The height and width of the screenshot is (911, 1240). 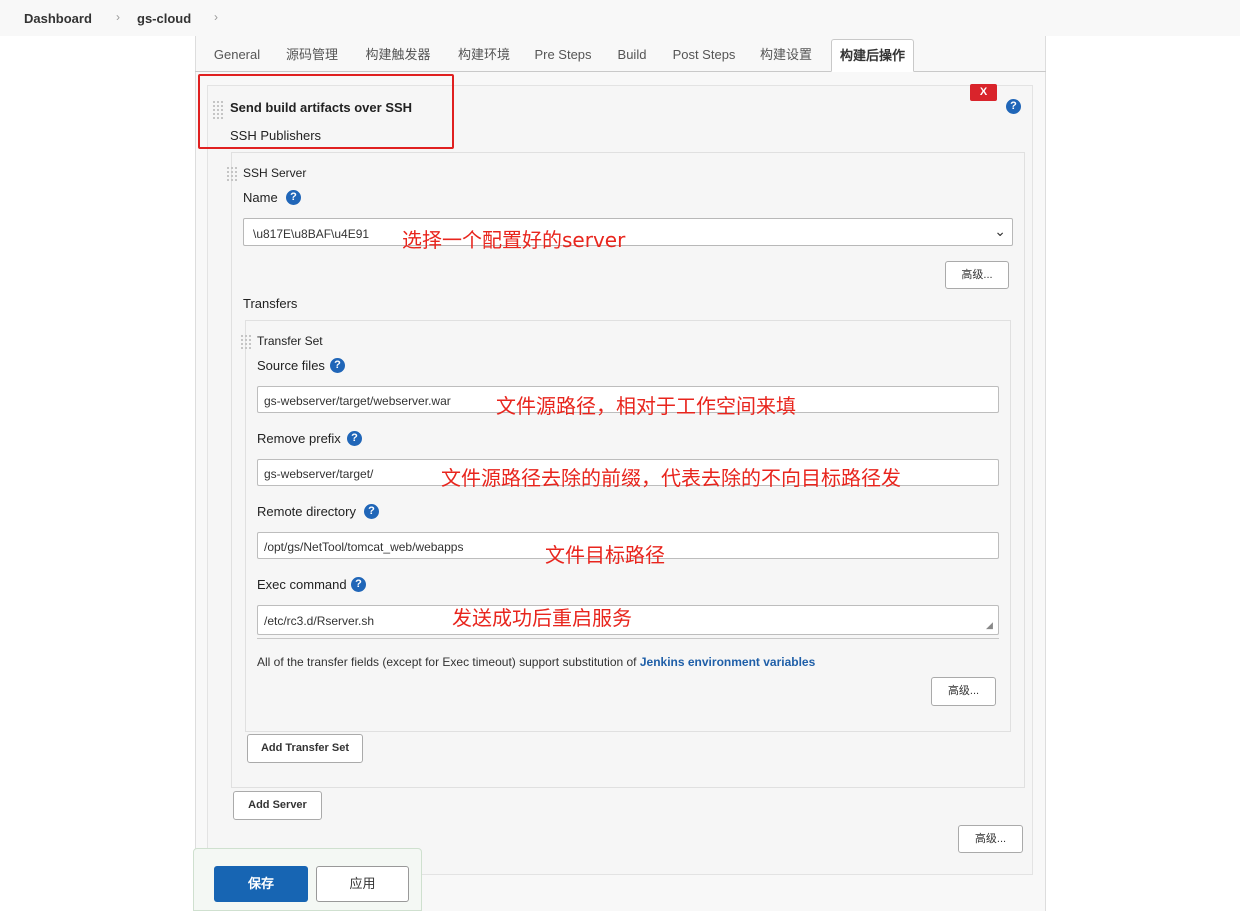 What do you see at coordinates (302, 584) in the screenshot?
I see `exec-command-label: Exec command` at bounding box center [302, 584].